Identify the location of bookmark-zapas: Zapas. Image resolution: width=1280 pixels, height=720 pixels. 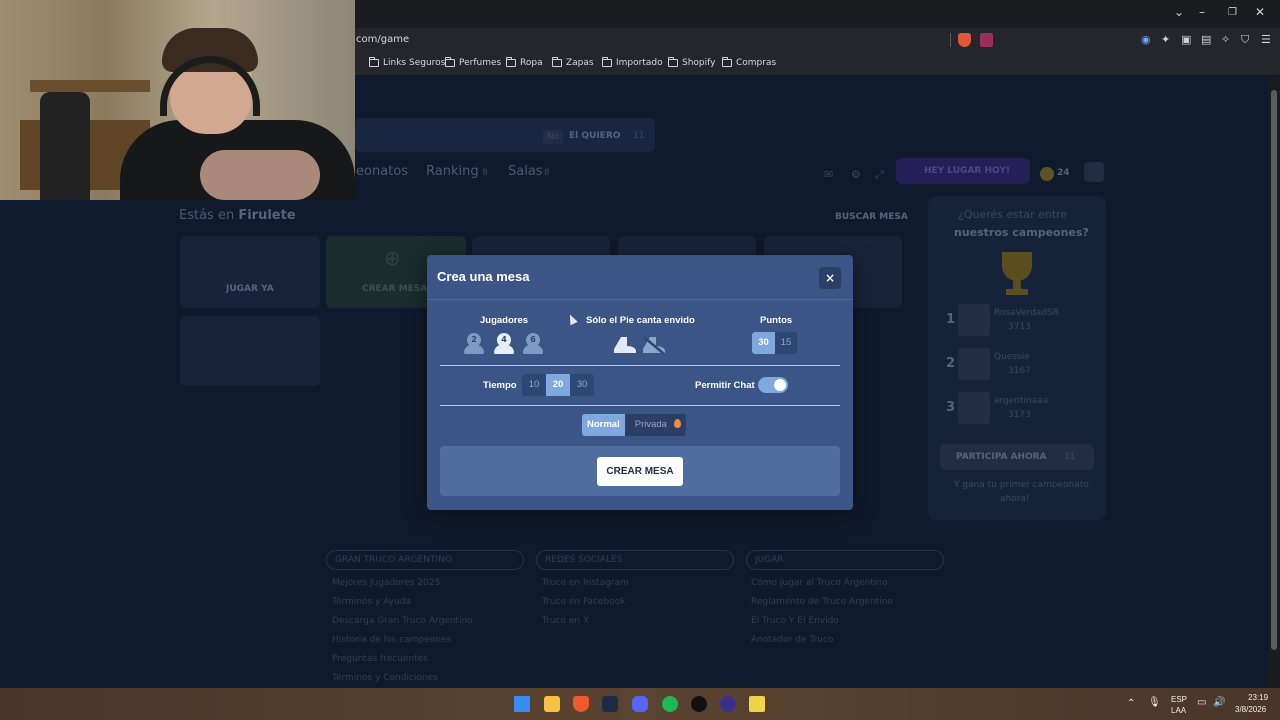
(573, 62).